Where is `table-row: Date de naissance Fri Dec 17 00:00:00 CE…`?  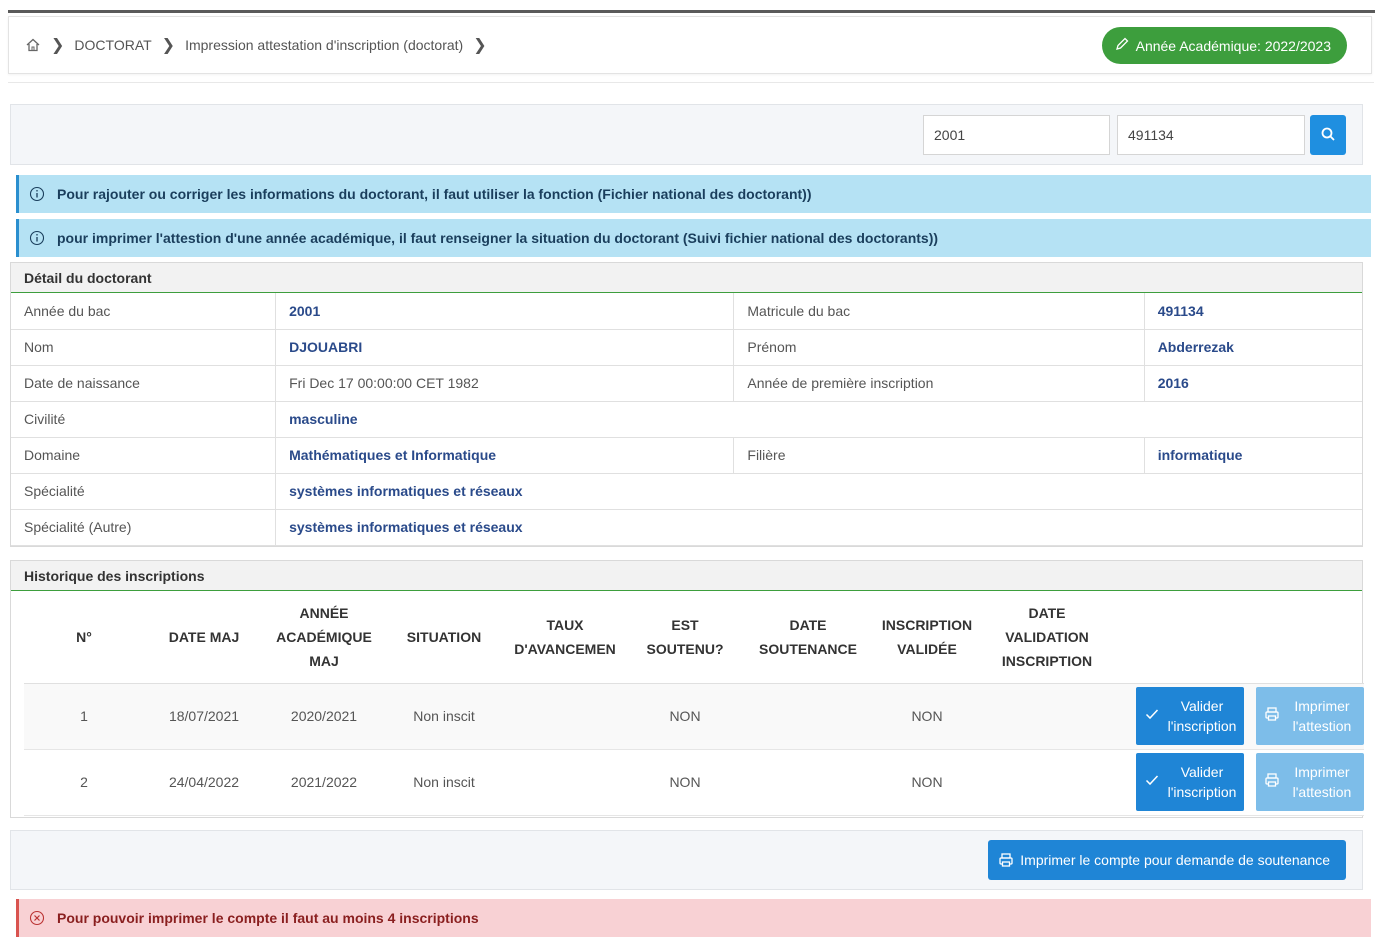 table-row: Date de naissance Fri Dec 17 00:00:00 CE… is located at coordinates (686, 383).